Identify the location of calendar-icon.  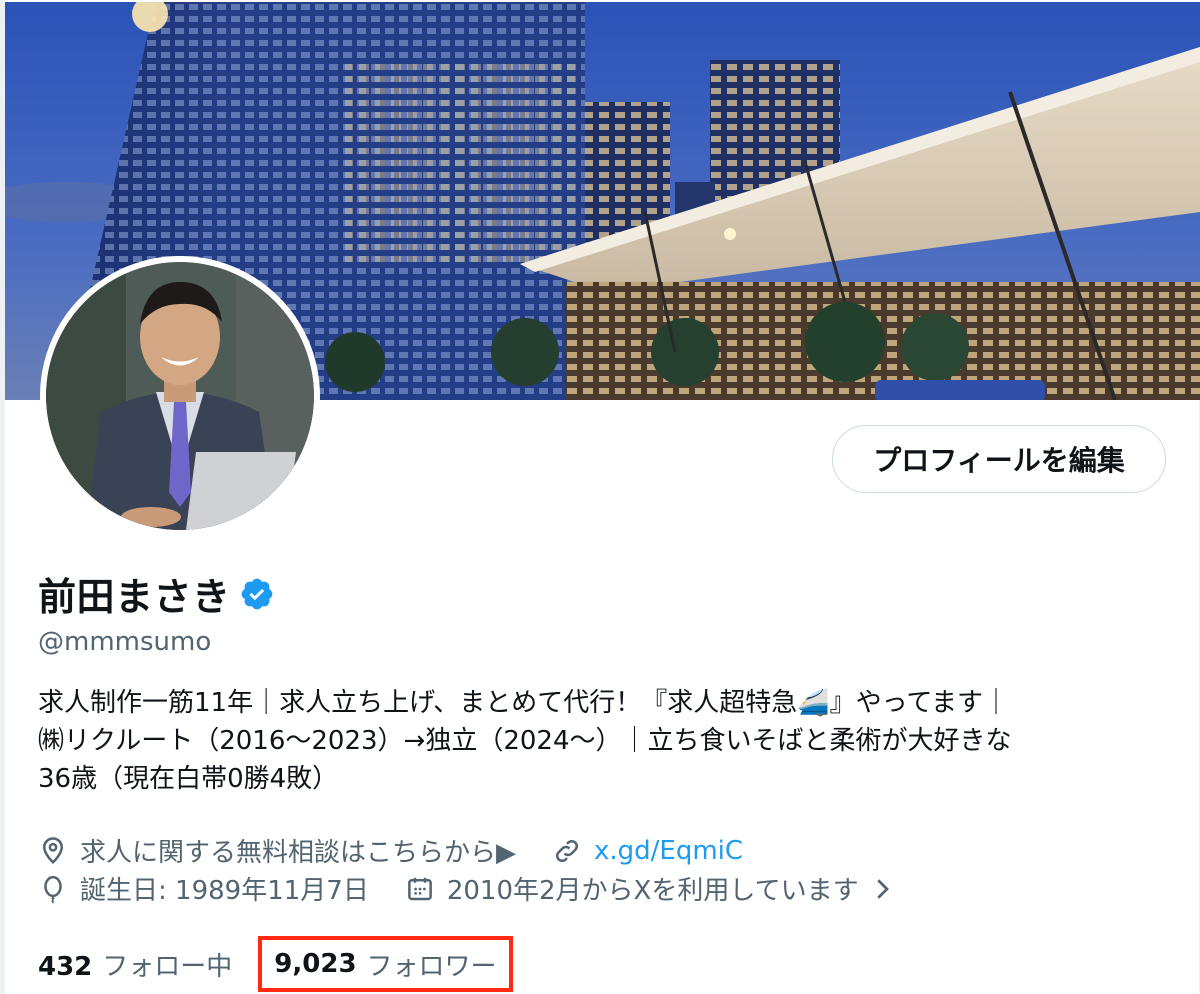
(419, 888).